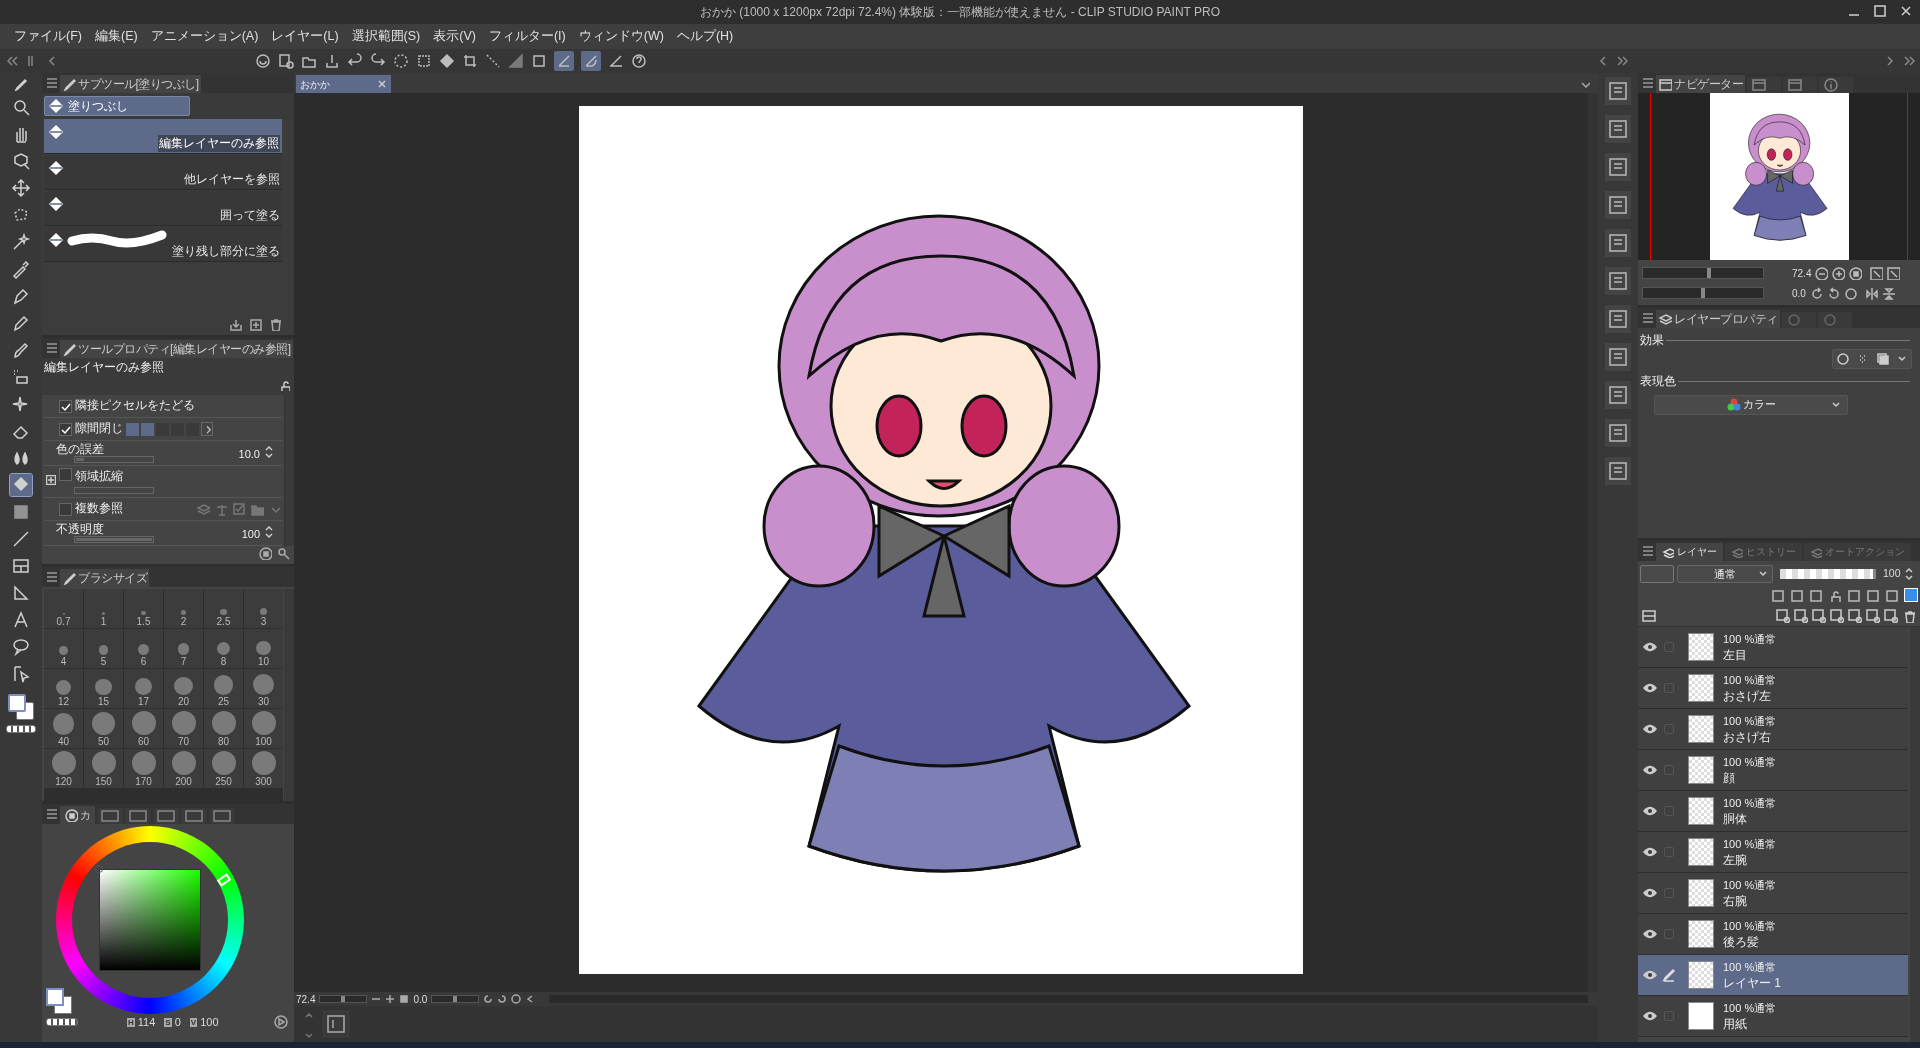  Describe the element at coordinates (616, 61) in the screenshot. I see `line-ruler-icon` at that location.